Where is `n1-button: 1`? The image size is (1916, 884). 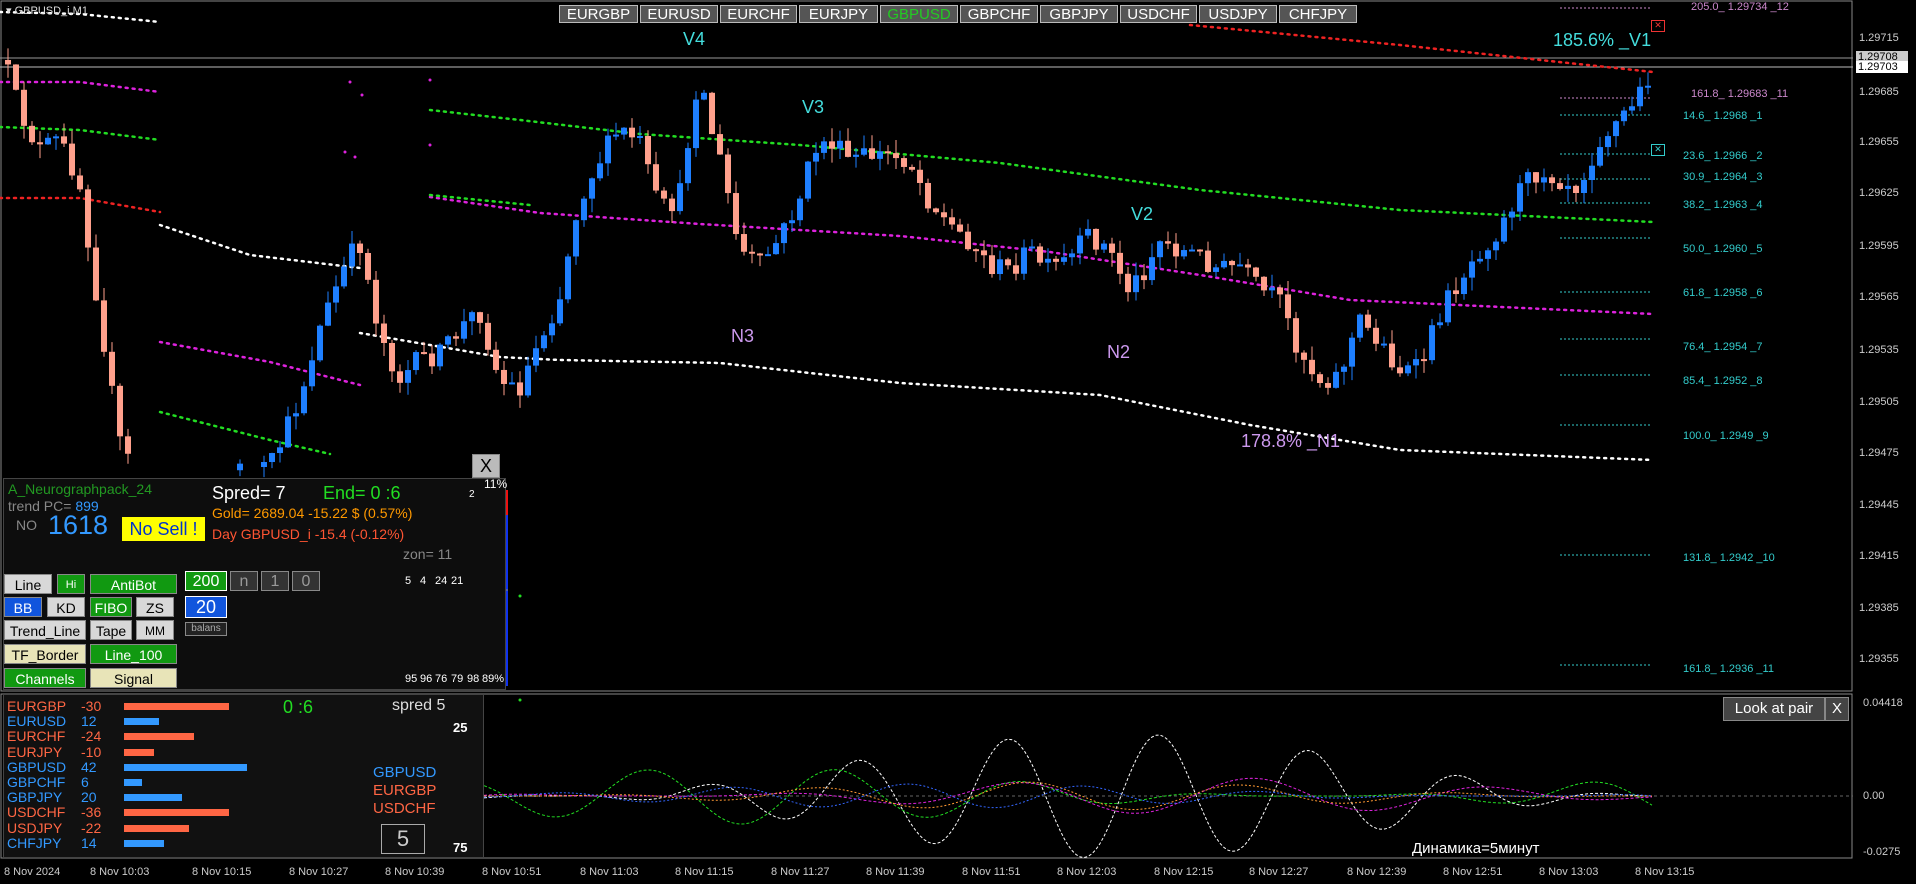 n1-button: 1 is located at coordinates (275, 581).